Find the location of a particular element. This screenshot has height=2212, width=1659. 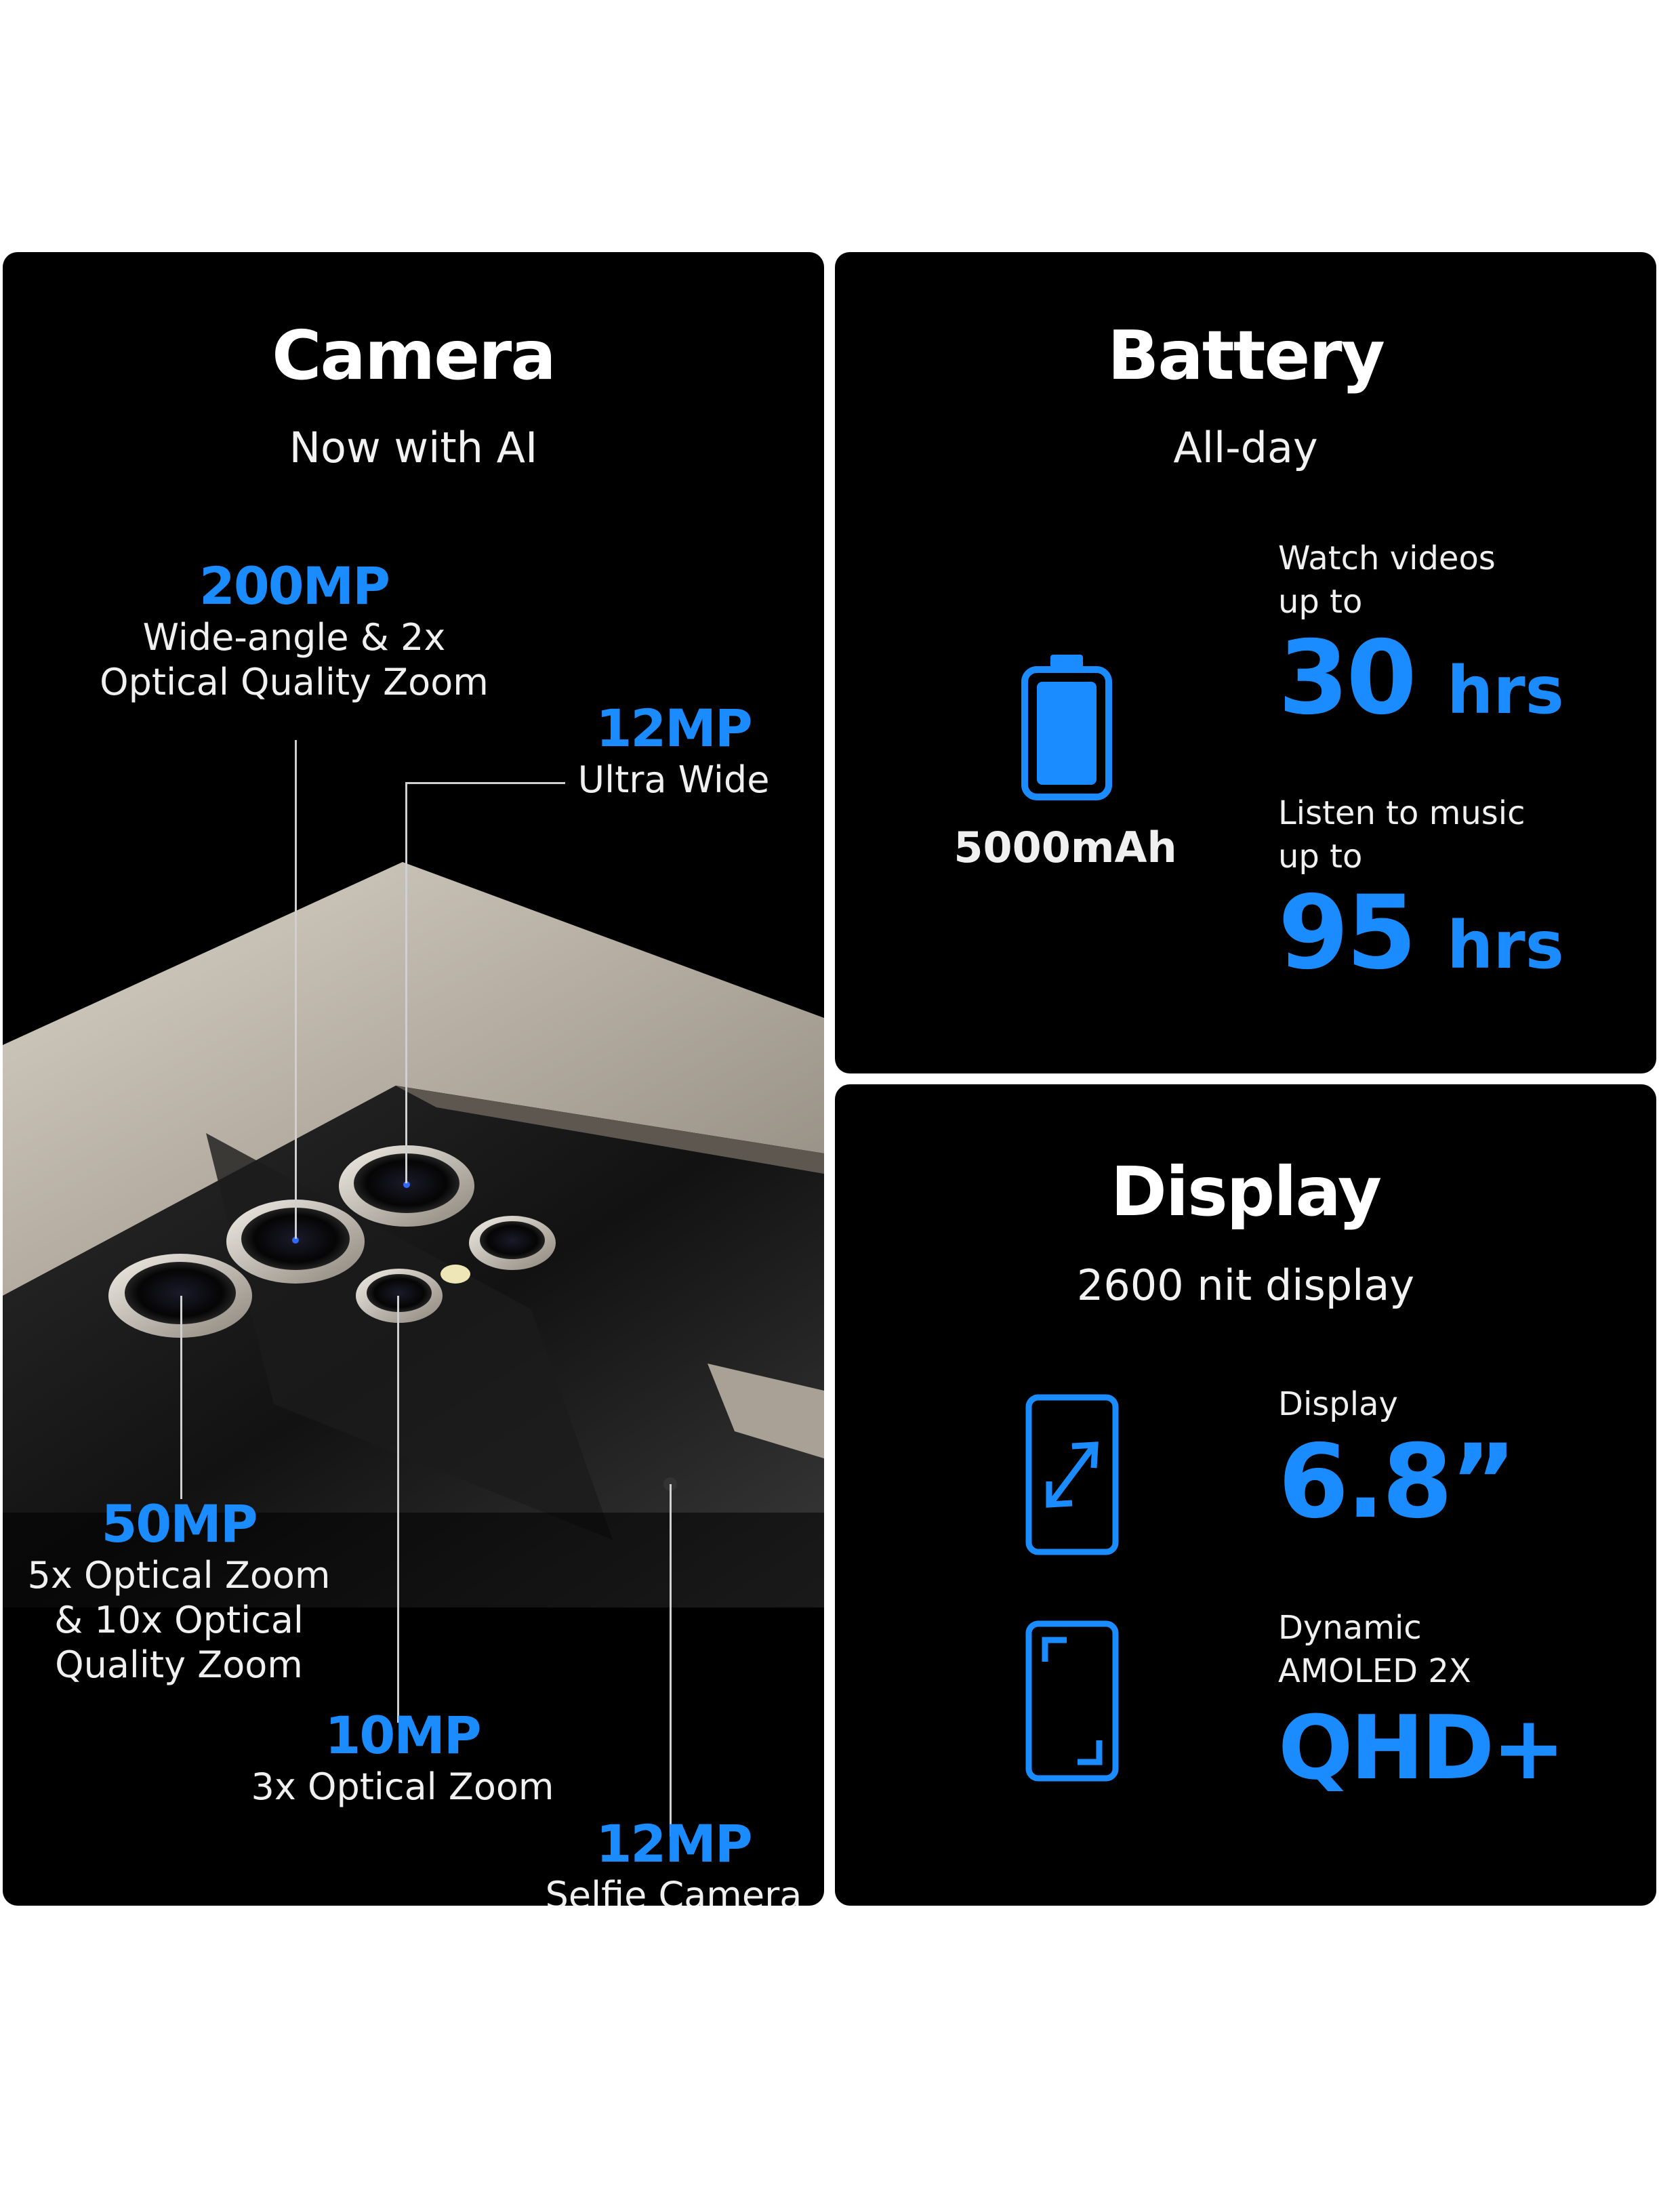

spec-ultra-wide: 12MP Ultra Wide is located at coordinates (673, 750).